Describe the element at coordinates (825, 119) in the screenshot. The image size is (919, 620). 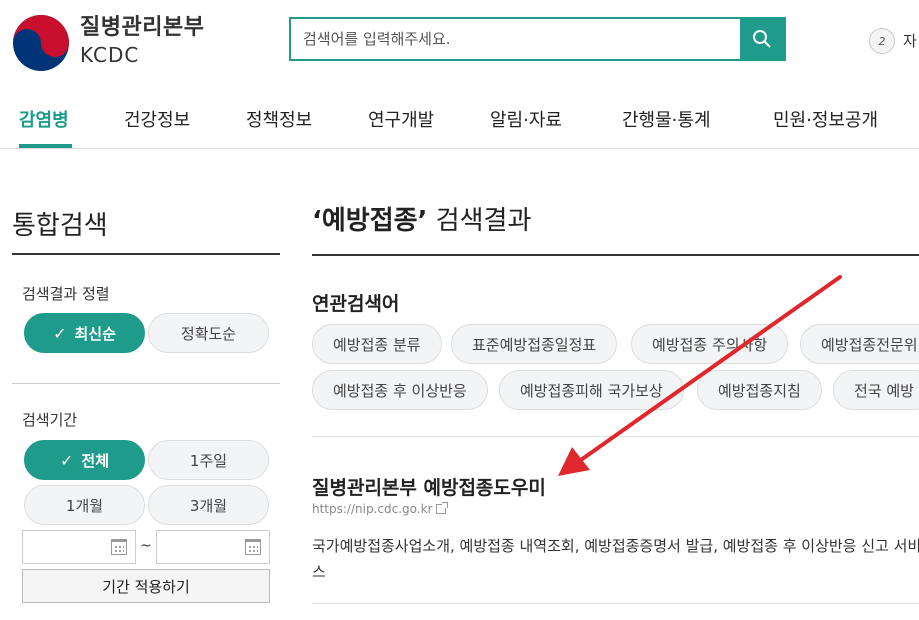
I see `nav-item-civil-service: 민원·정보공개` at that location.